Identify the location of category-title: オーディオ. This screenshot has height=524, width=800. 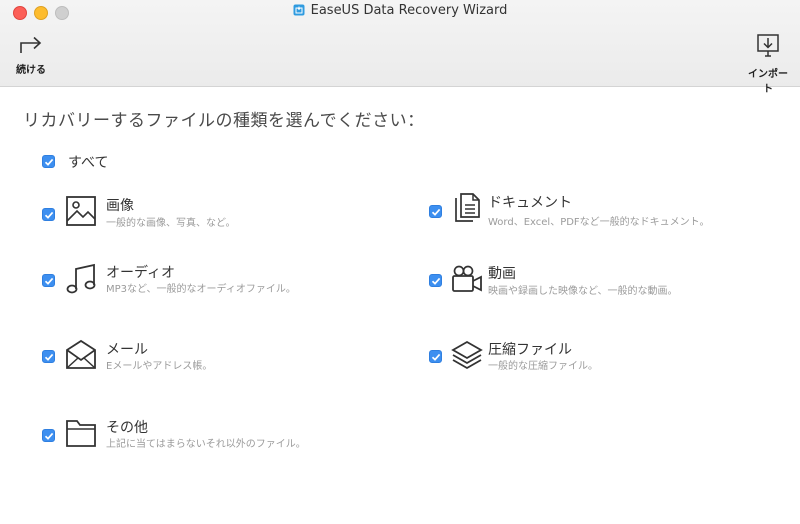
(141, 273).